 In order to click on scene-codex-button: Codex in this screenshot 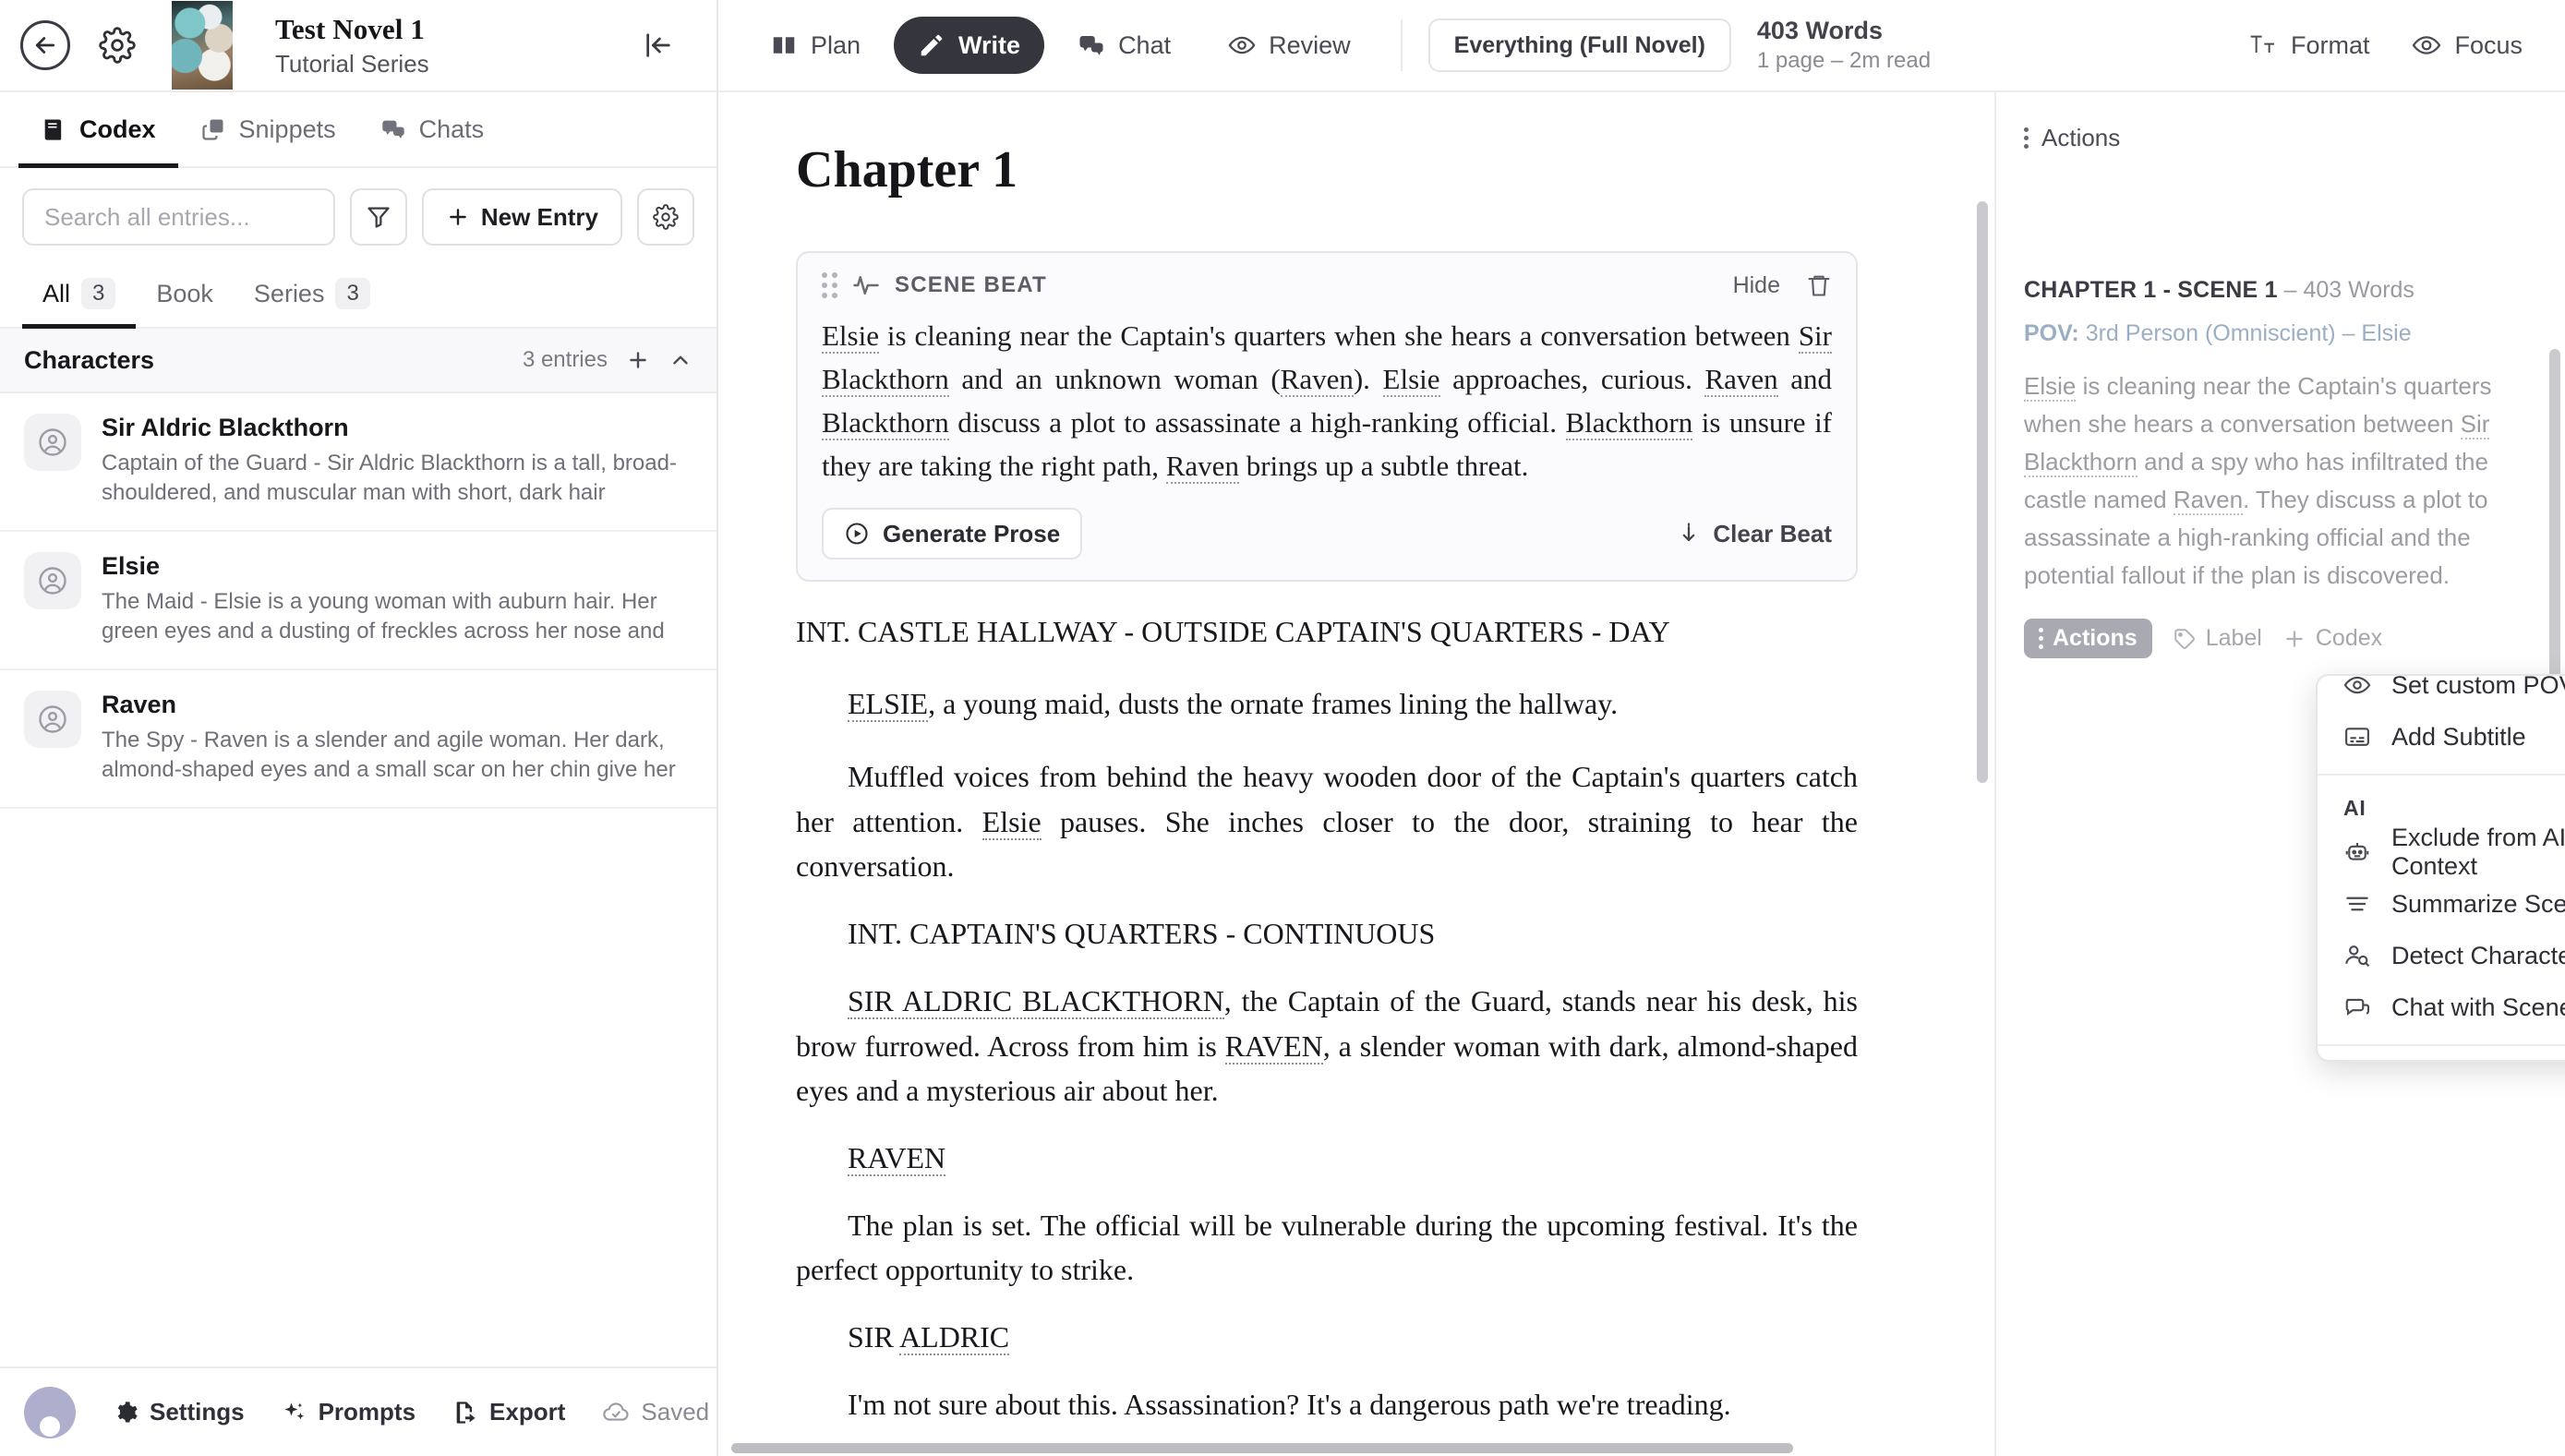, I will do `click(2332, 638)`.